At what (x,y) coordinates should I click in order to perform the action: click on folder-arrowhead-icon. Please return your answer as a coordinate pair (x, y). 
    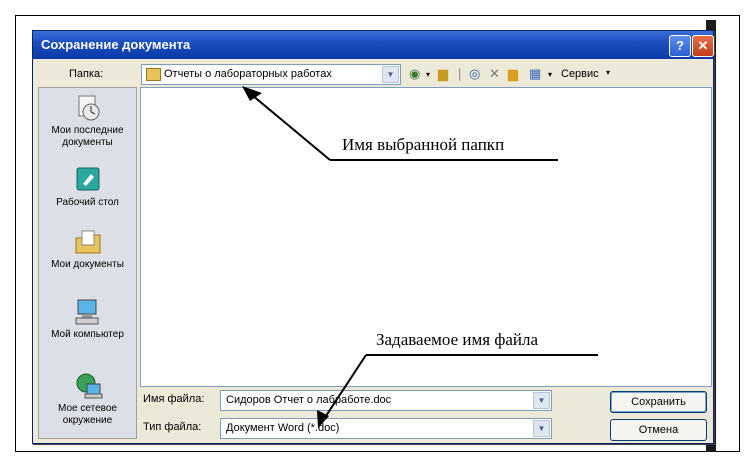
    Looking at the image, I should click on (252, 93).